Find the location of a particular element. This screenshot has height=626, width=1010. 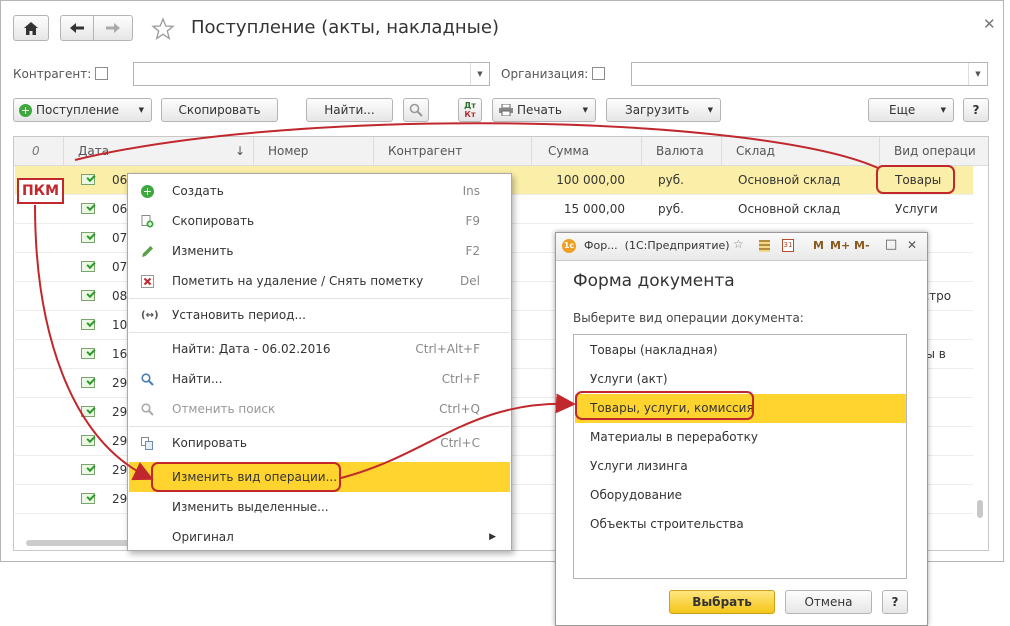

operation-option-label: Услуги (акт) is located at coordinates (629, 379).